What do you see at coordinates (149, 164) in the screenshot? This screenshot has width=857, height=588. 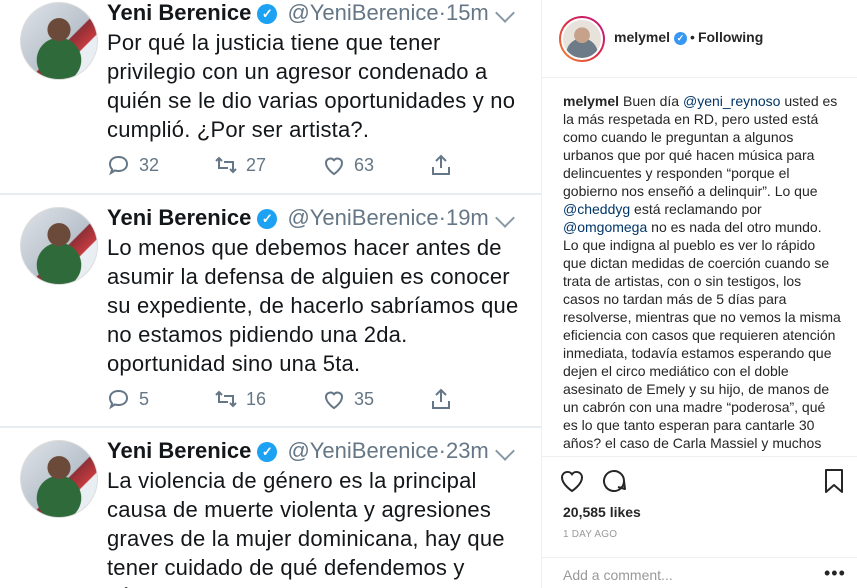 I see `reply-count: 32` at bounding box center [149, 164].